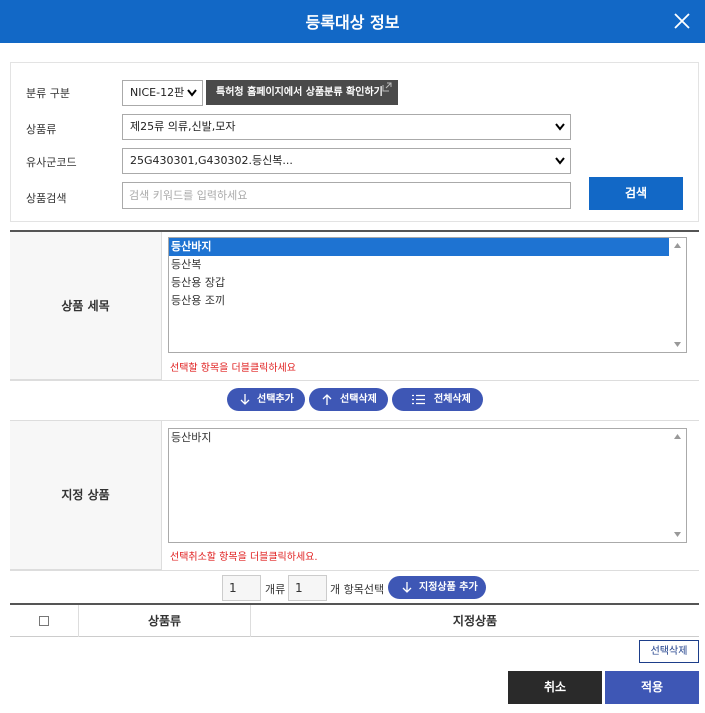 This screenshot has width=705, height=713. Describe the element at coordinates (475, 621) in the screenshot. I see `column-header-goods: 지정상품` at that location.